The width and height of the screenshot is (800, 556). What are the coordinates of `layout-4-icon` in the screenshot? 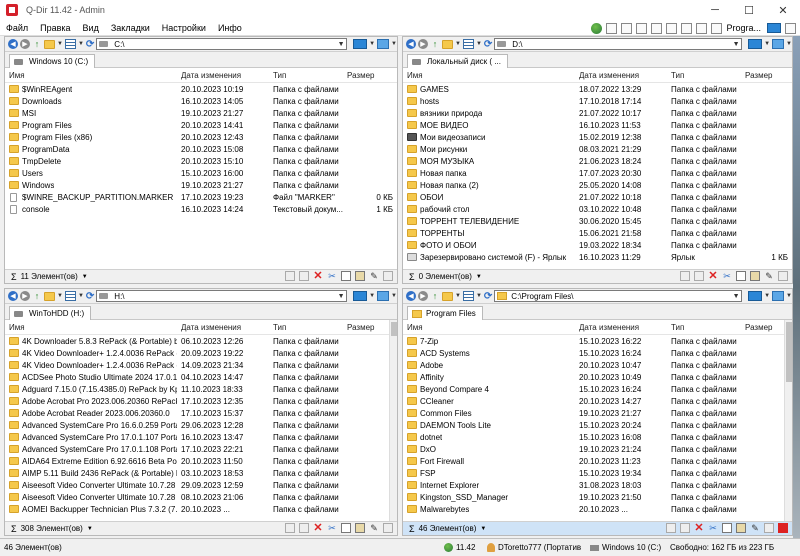 It's located at (657, 28).